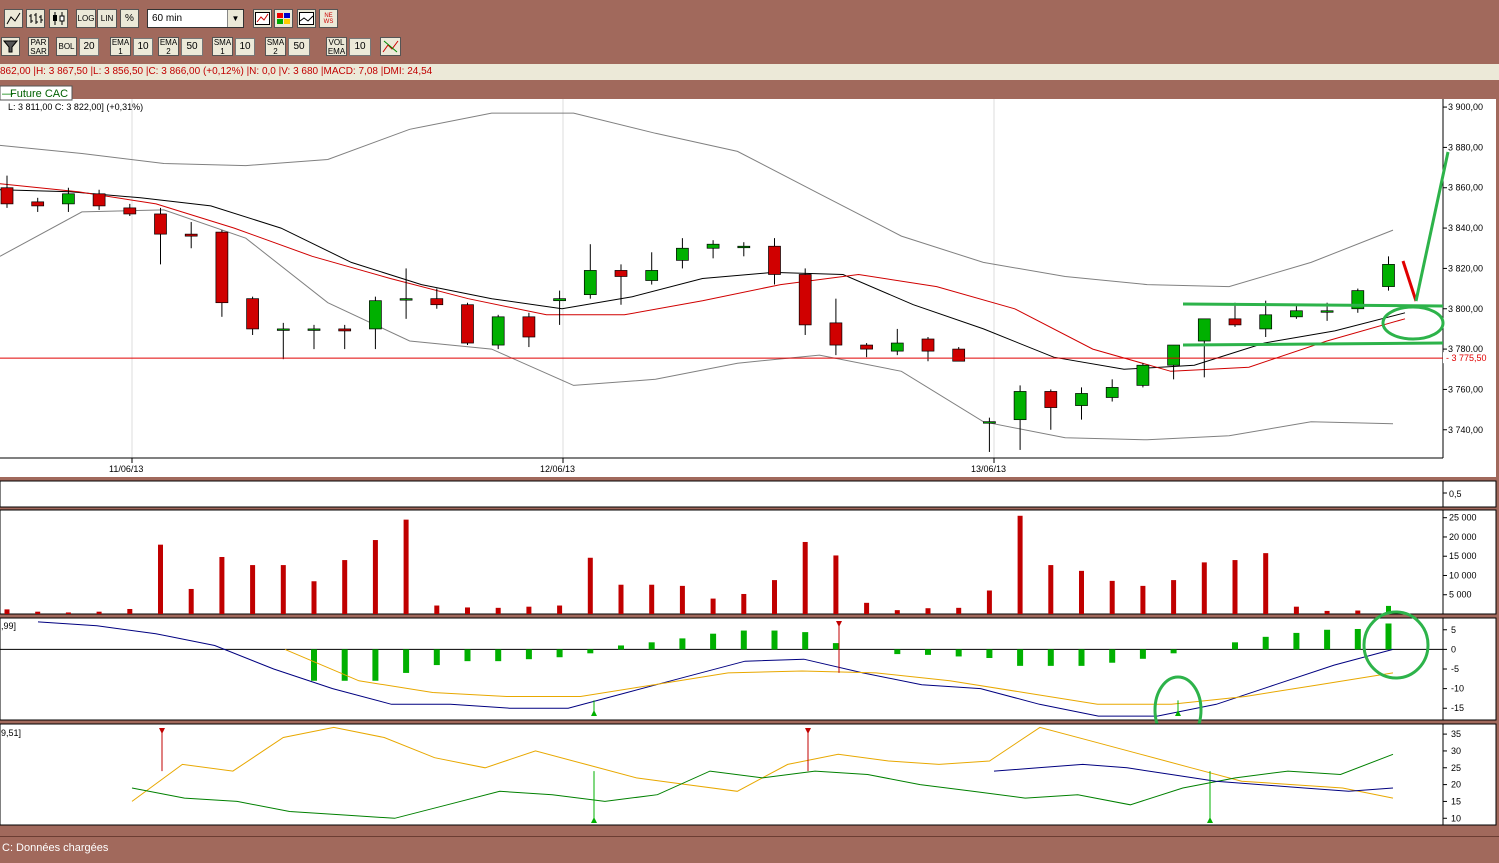  What do you see at coordinates (168, 46) in the screenshot?
I see `ema2-button: EMA 2` at bounding box center [168, 46].